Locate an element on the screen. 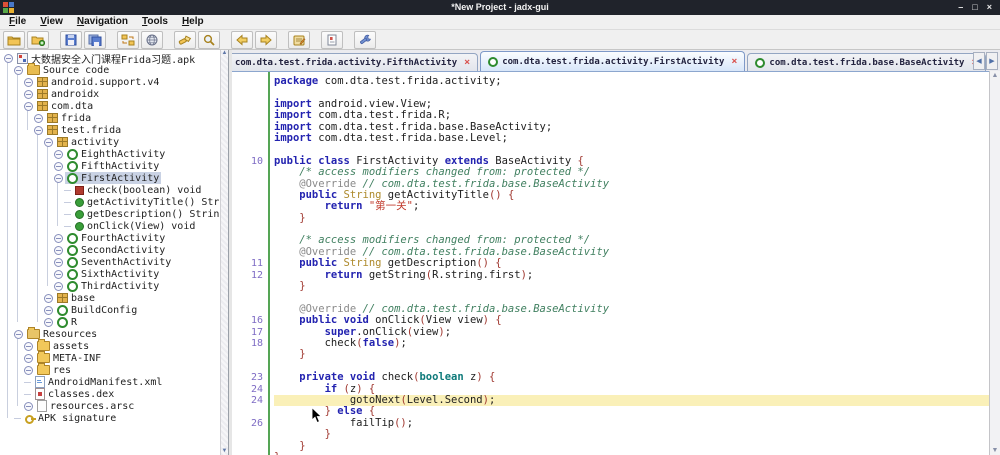  tab-label: com.dta.test.frida.base.BaseActivity is located at coordinates (867, 62).